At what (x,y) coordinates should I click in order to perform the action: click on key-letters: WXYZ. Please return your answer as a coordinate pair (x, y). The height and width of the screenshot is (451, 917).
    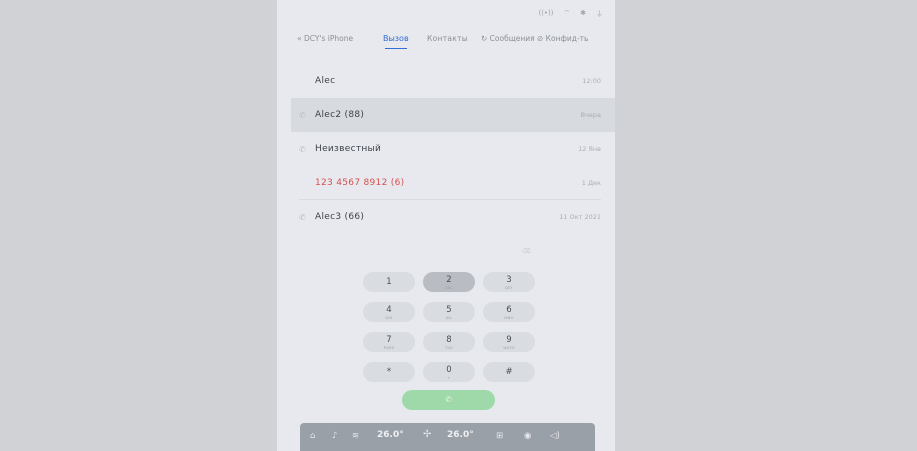
    Looking at the image, I should click on (509, 348).